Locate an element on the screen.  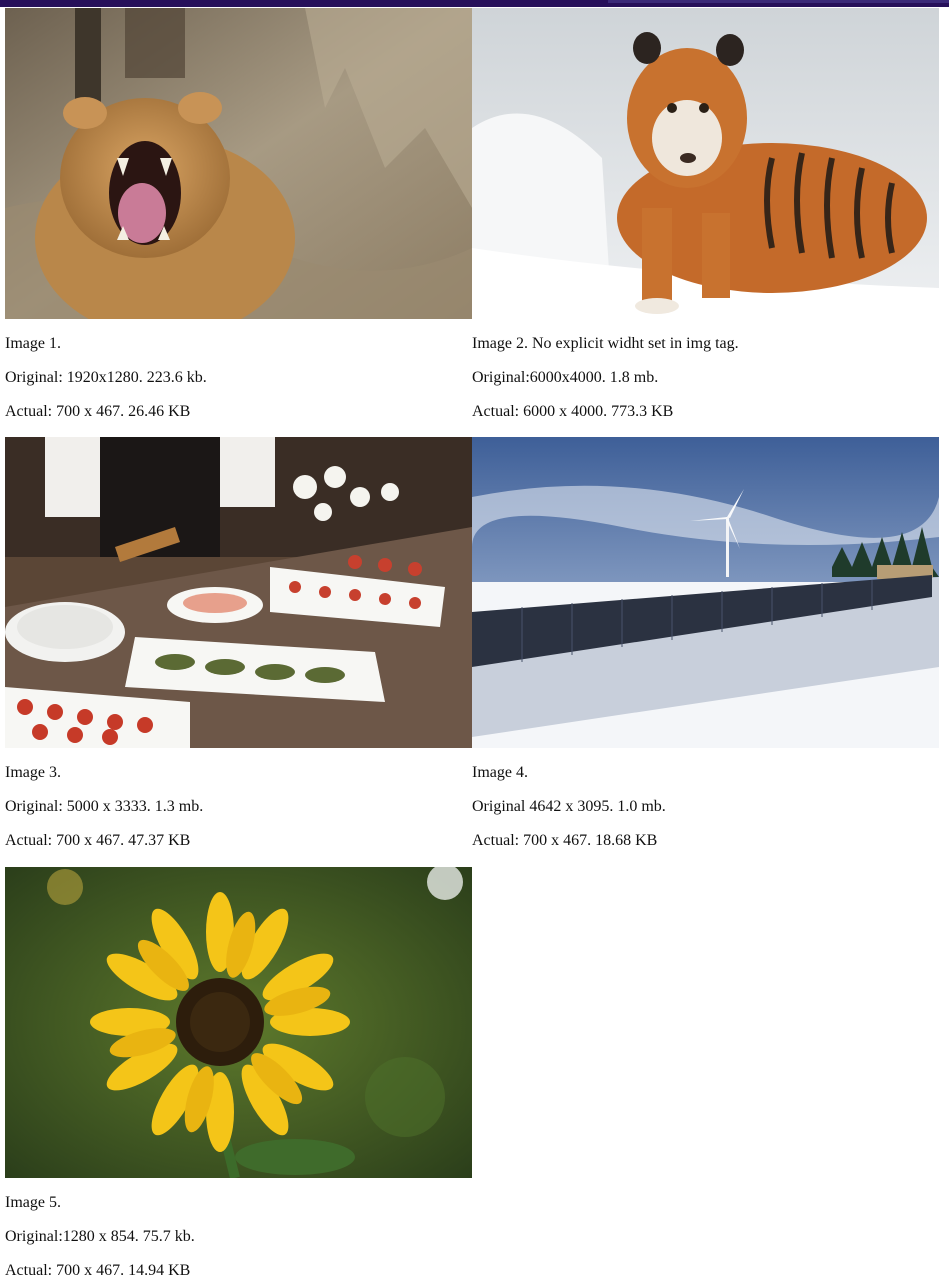
tiger-image is located at coordinates (705, 163).